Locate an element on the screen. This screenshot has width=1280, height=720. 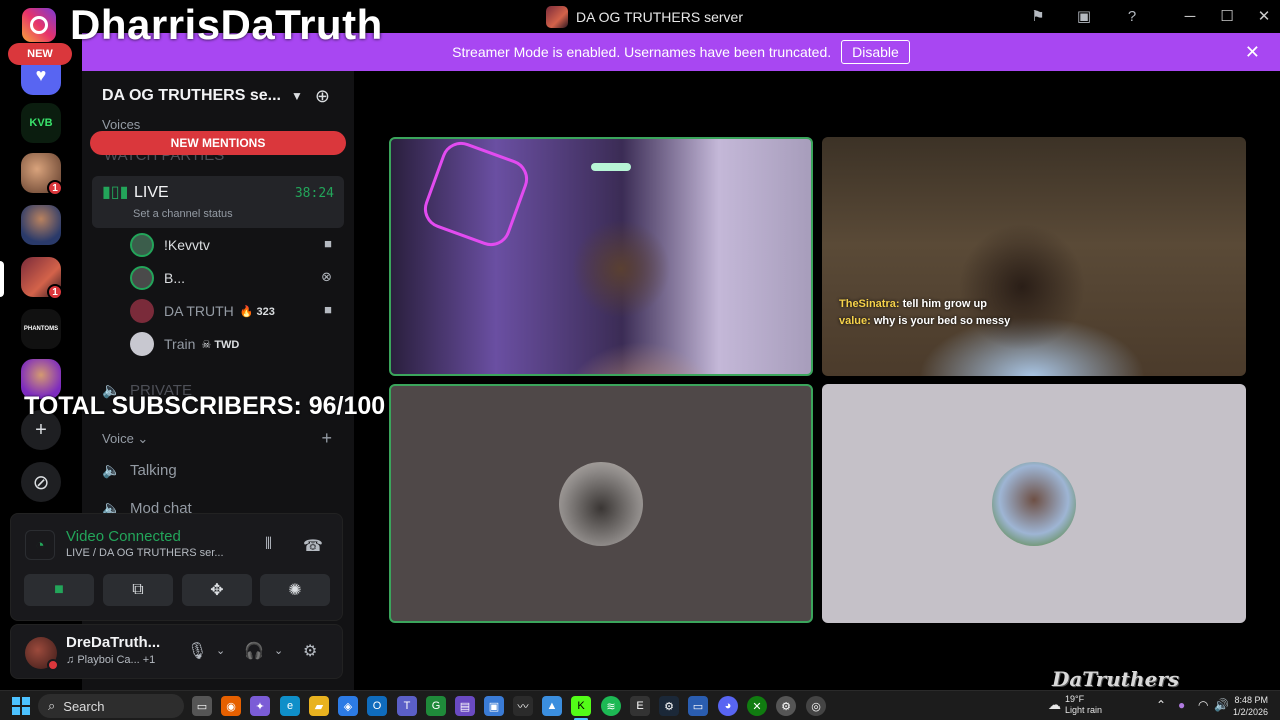
kick-icon: K is located at coordinates (581, 706).